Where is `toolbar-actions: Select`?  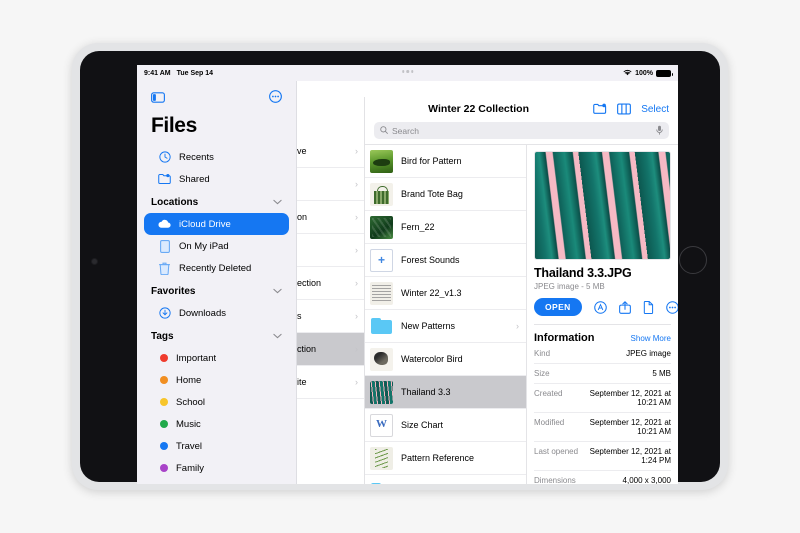
toolbar-actions: Select is located at coordinates (631, 109).